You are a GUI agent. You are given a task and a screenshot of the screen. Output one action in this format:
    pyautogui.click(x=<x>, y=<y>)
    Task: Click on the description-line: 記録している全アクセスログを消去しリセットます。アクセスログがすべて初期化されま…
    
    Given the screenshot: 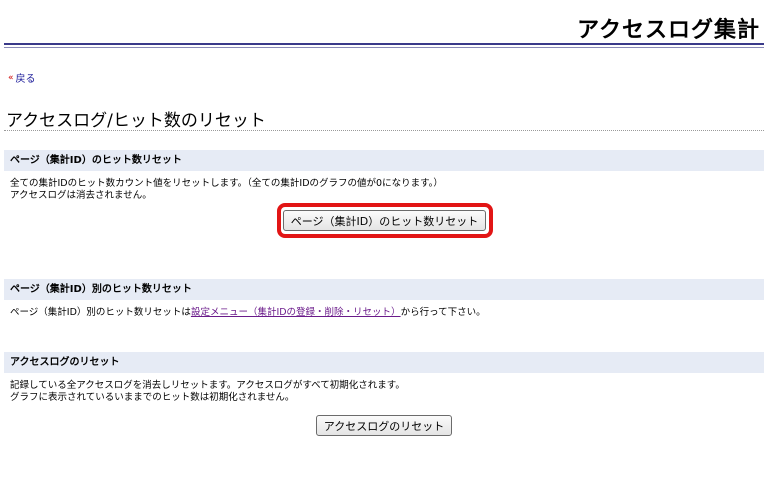 What is the action you would take?
    pyautogui.click(x=207, y=385)
    